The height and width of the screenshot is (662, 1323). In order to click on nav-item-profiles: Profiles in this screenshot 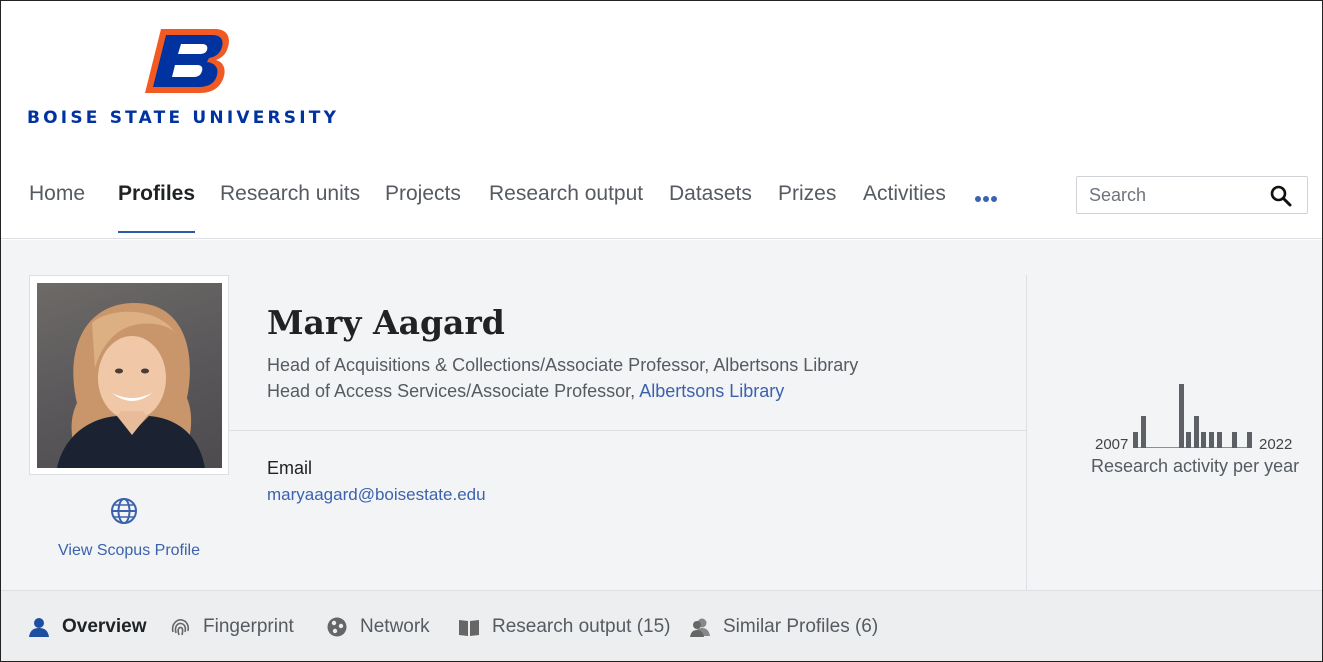, I will do `click(157, 202)`.